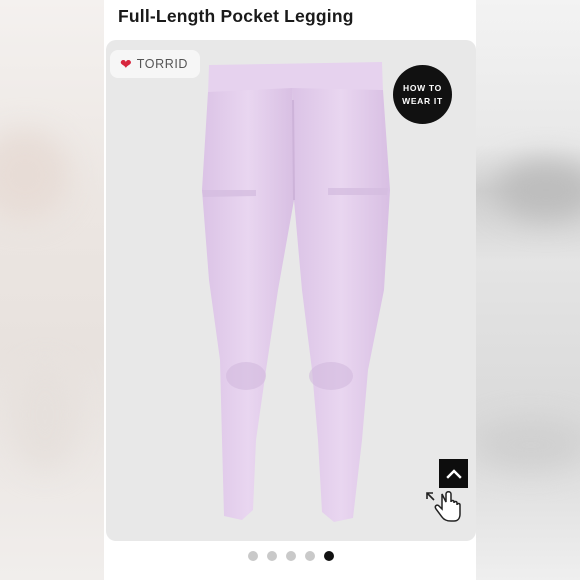  I want to click on how-to-wear-it-label: HOW TO WEAR IT, so click(422, 94).